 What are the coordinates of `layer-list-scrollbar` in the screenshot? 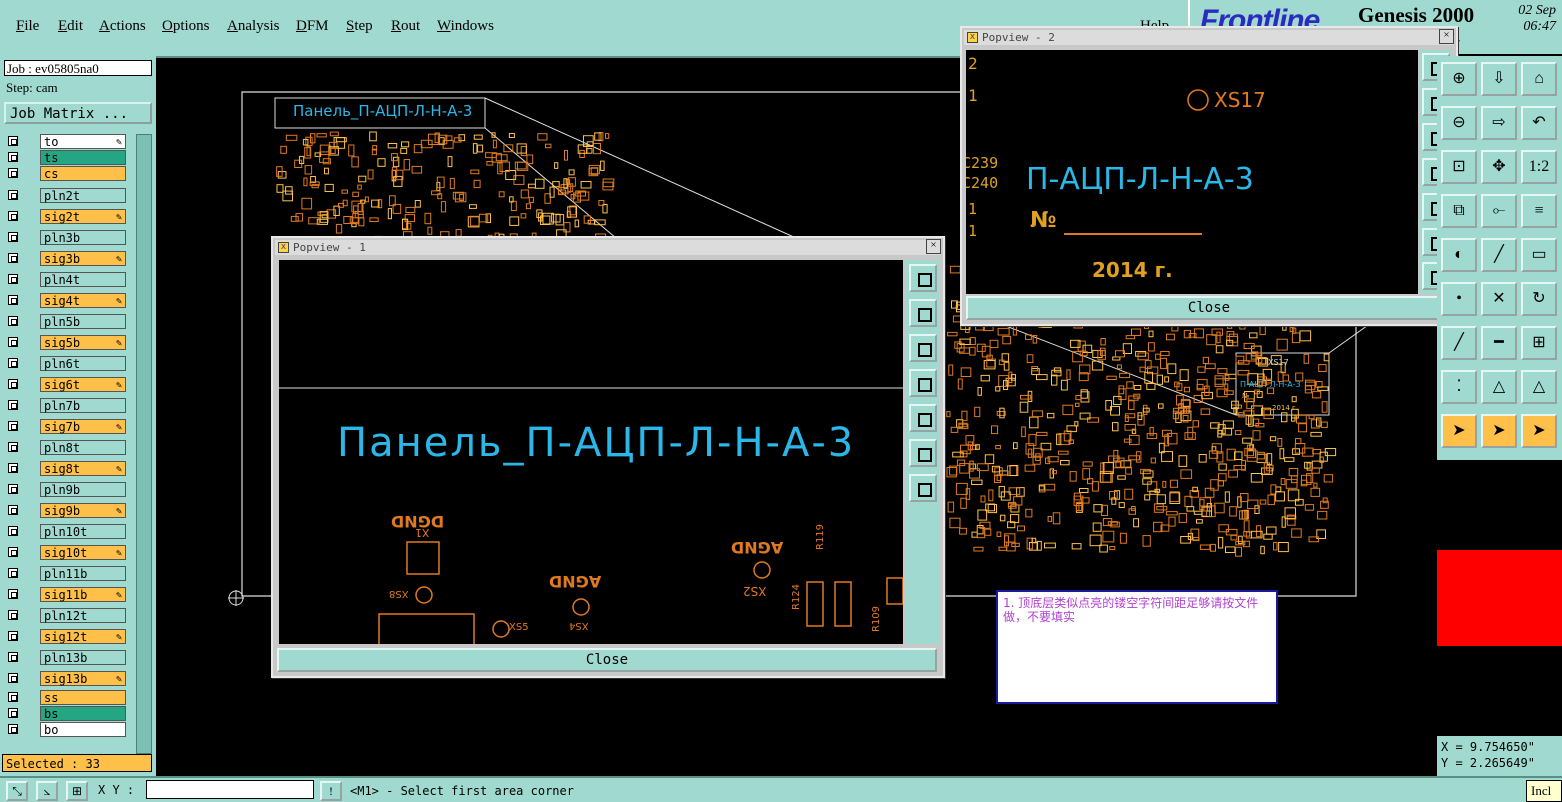 It's located at (144, 444).